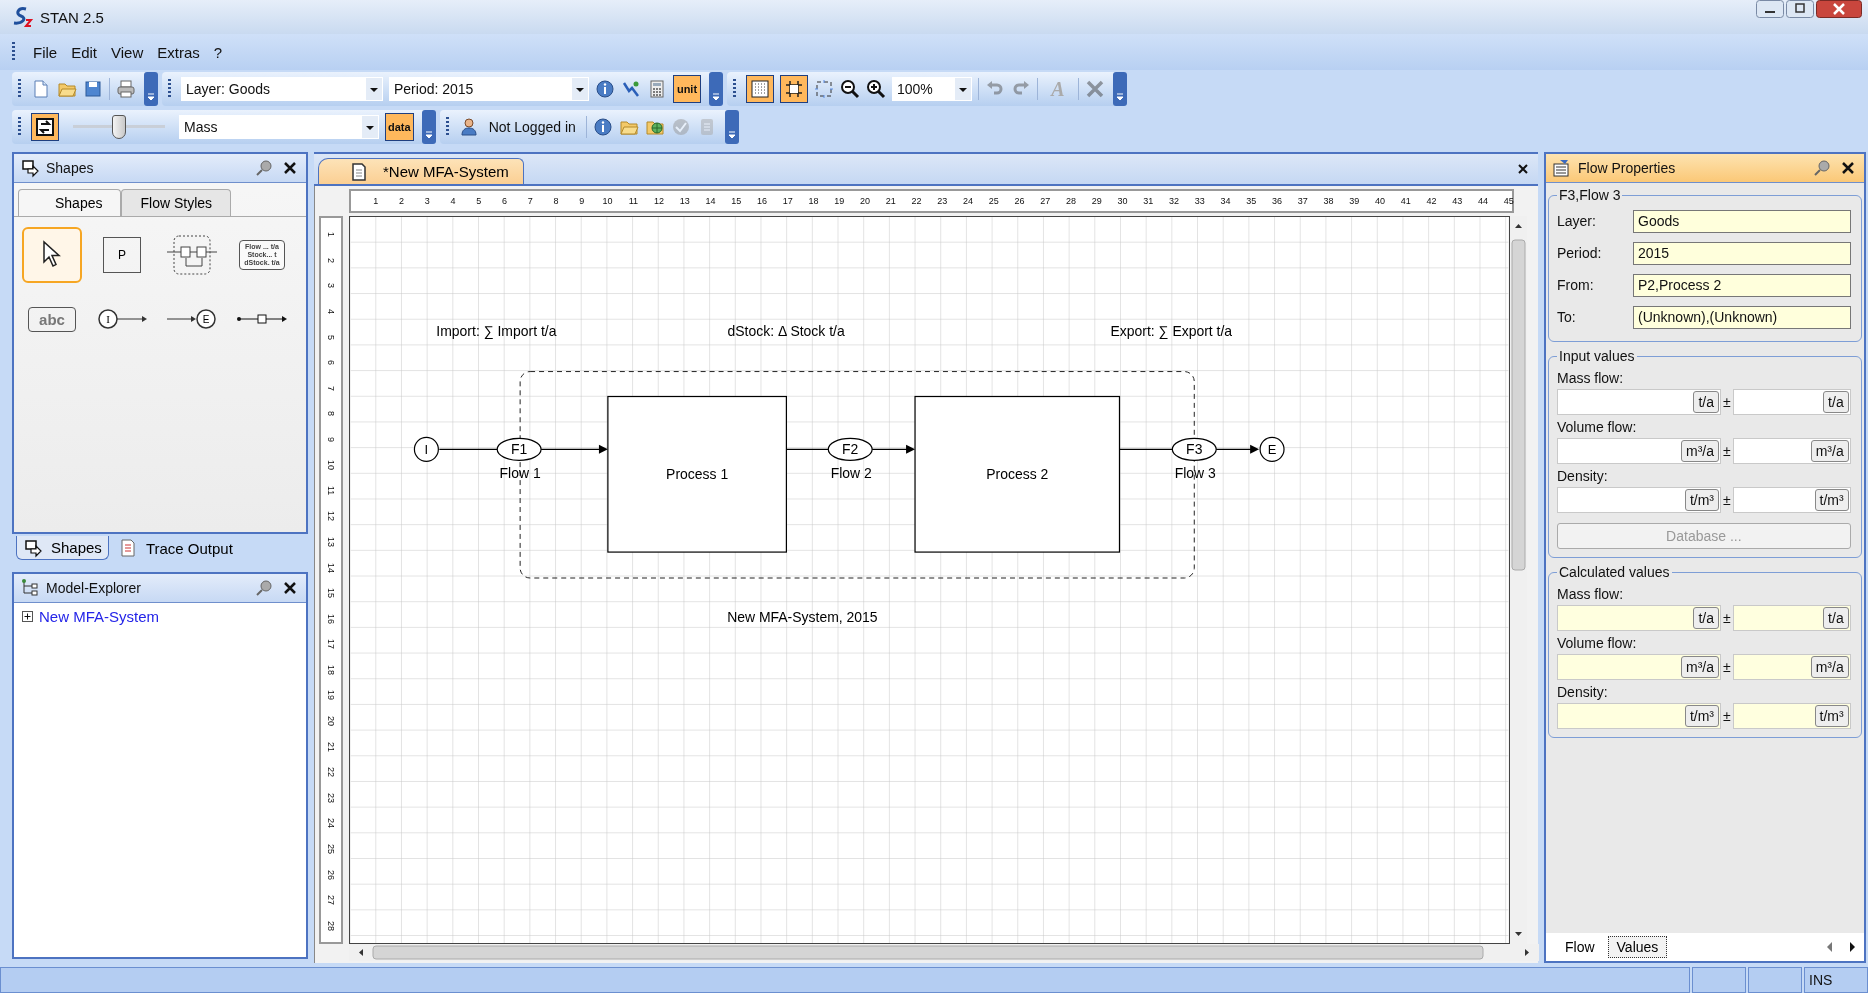 The width and height of the screenshot is (1868, 993). What do you see at coordinates (119, 127) in the screenshot?
I see `slider-thumb` at bounding box center [119, 127].